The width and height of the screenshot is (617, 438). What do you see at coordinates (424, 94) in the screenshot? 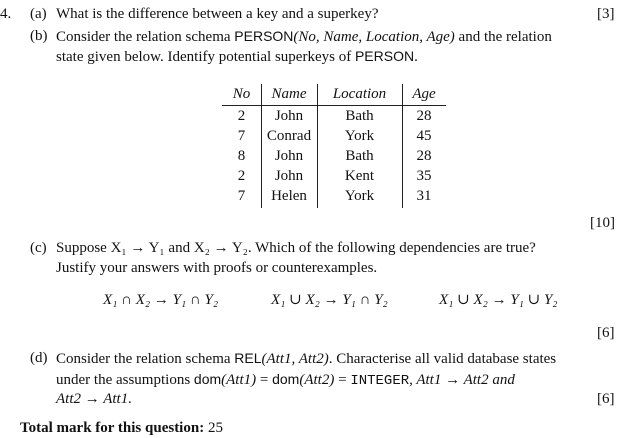
I see `table-header-cell: Age` at bounding box center [424, 94].